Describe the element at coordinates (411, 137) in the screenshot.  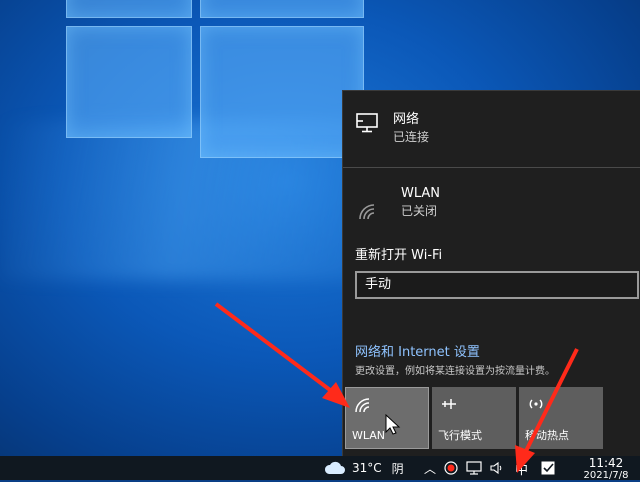
I see `network-status: 已连接` at that location.